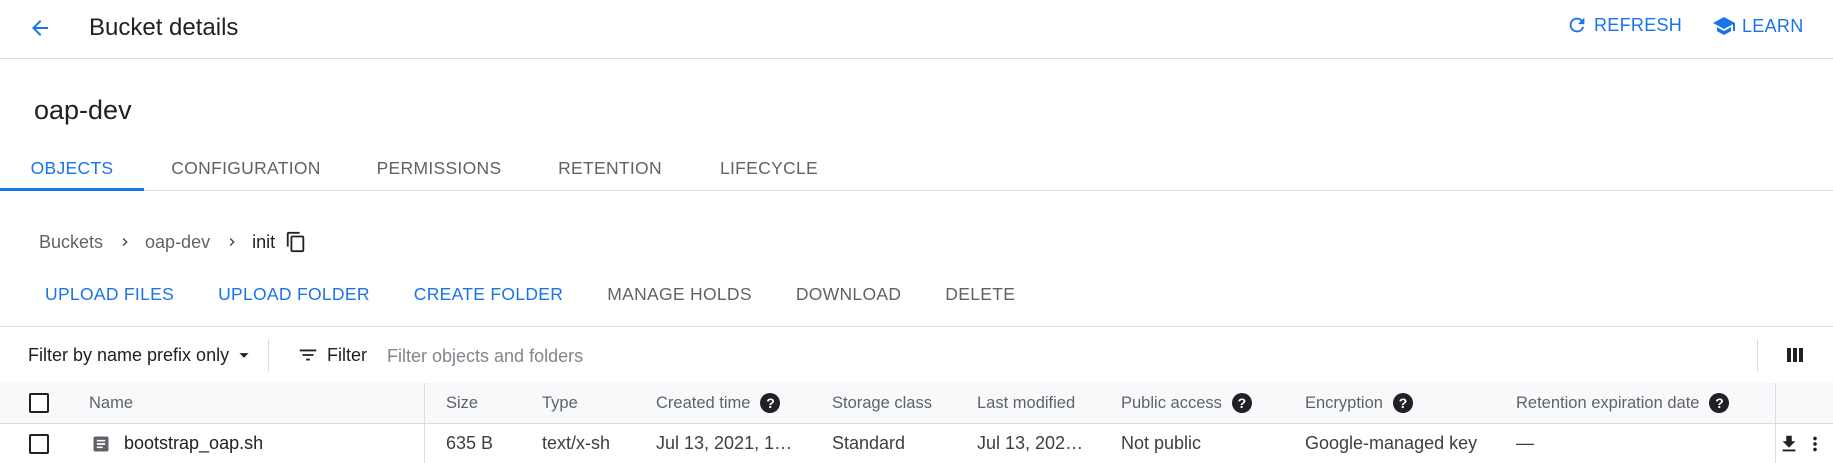 The height and width of the screenshot is (463, 1833). What do you see at coordinates (869, 443) in the screenshot?
I see `cell-storage-class: Standard` at bounding box center [869, 443].